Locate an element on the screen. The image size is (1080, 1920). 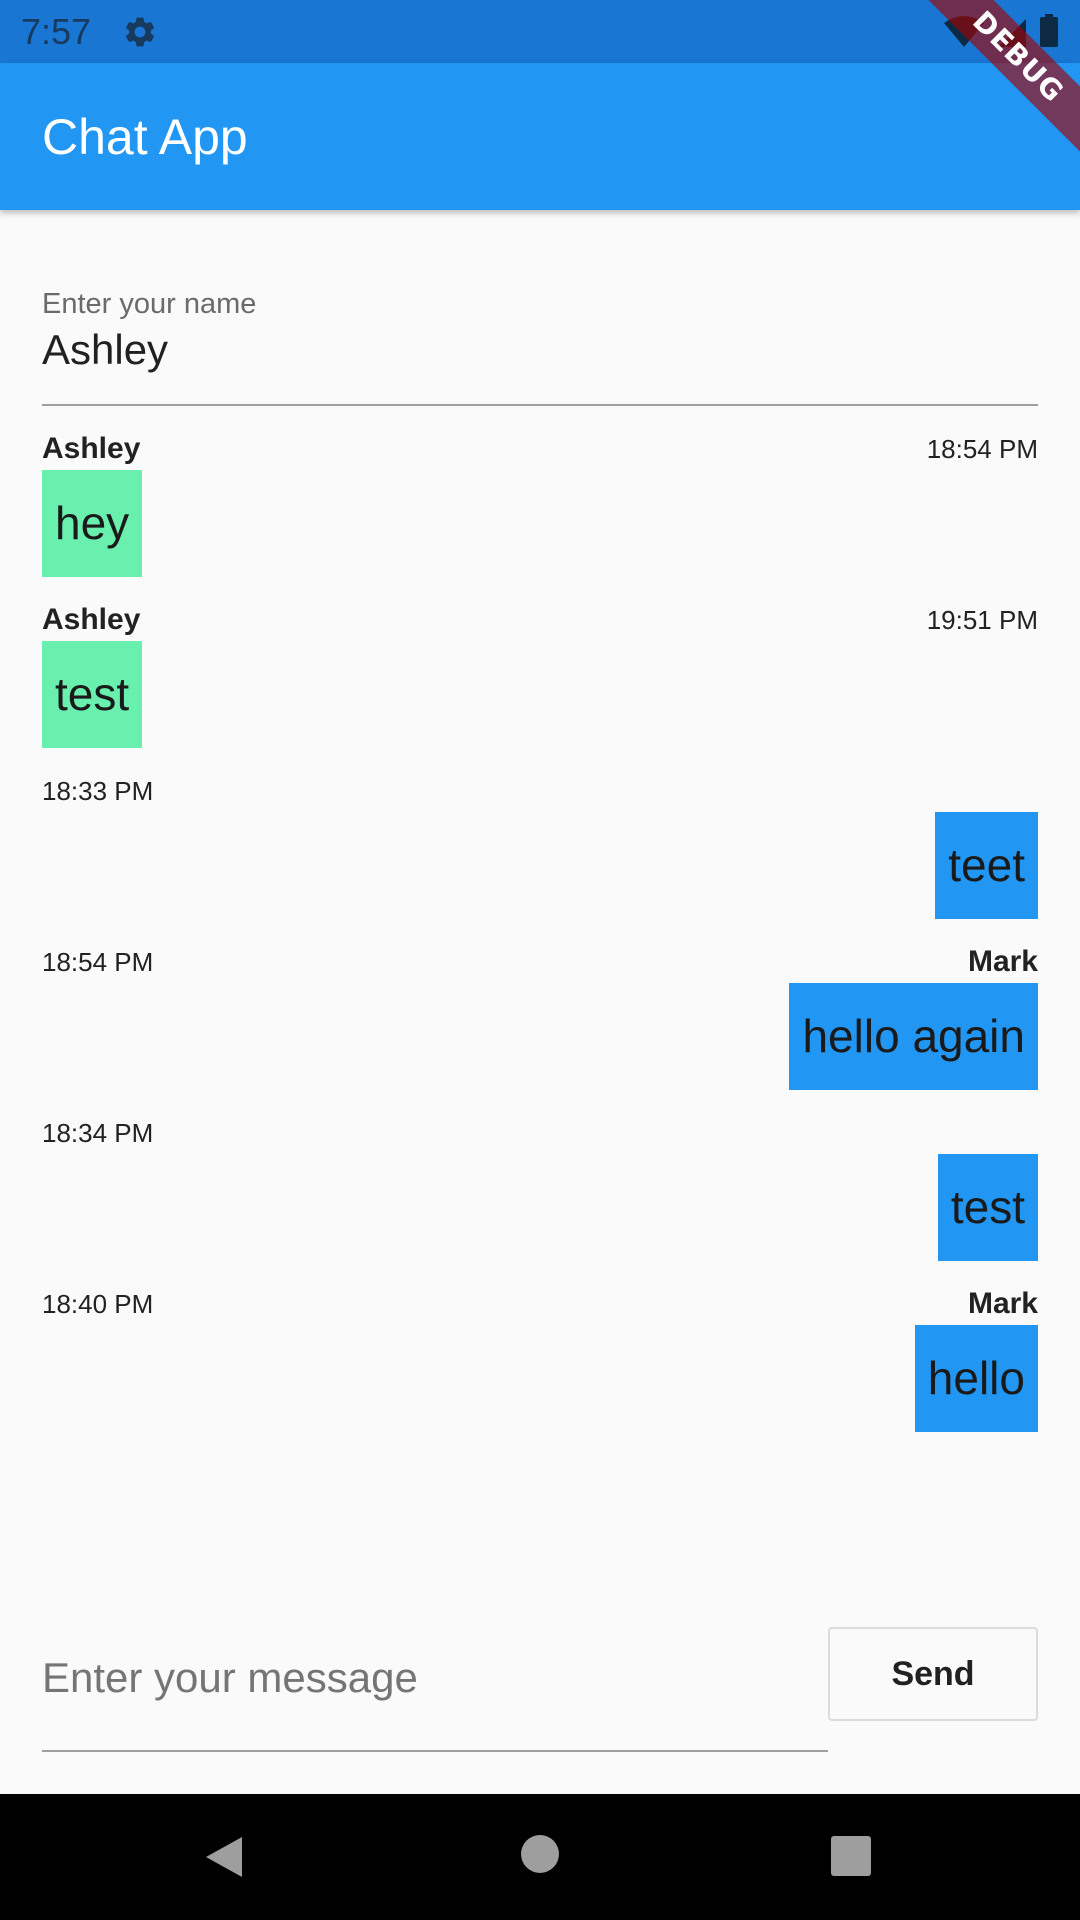
message-item: Ashley 18:54 PM hey is located at coordinates (540, 505).